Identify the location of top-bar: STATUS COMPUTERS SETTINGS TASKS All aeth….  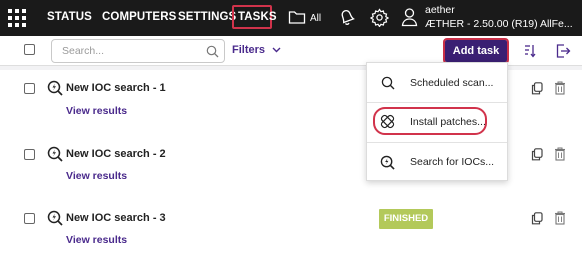
(291, 18).